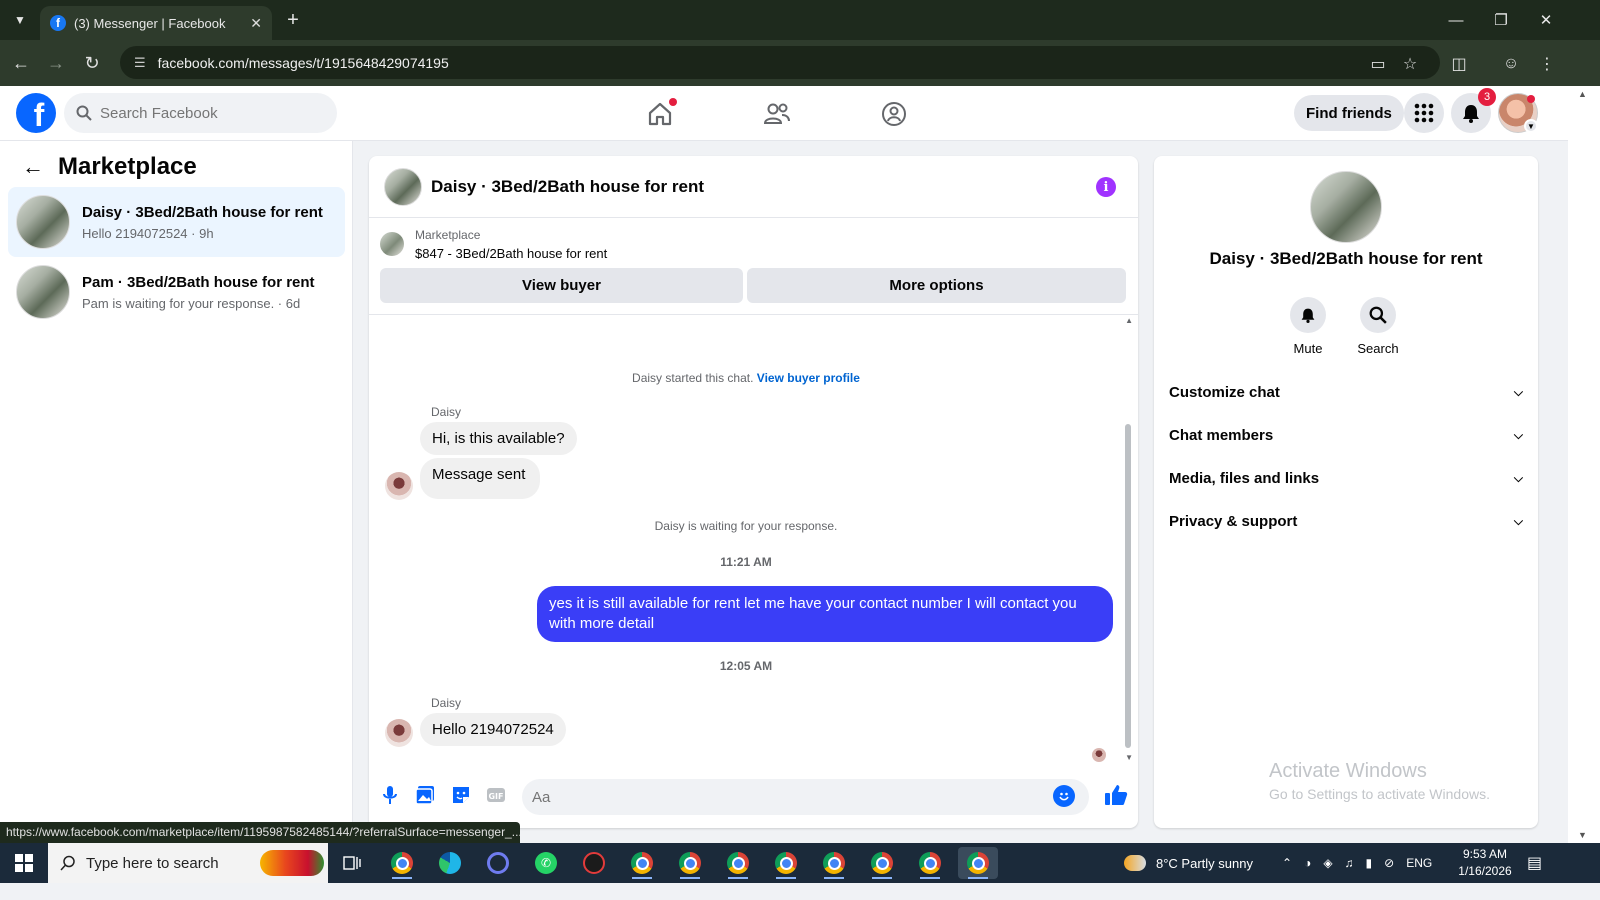 Image resolution: width=1600 pixels, height=900 pixels. I want to click on media-files-links-row: Media, files and links ⌵, so click(1346, 478).